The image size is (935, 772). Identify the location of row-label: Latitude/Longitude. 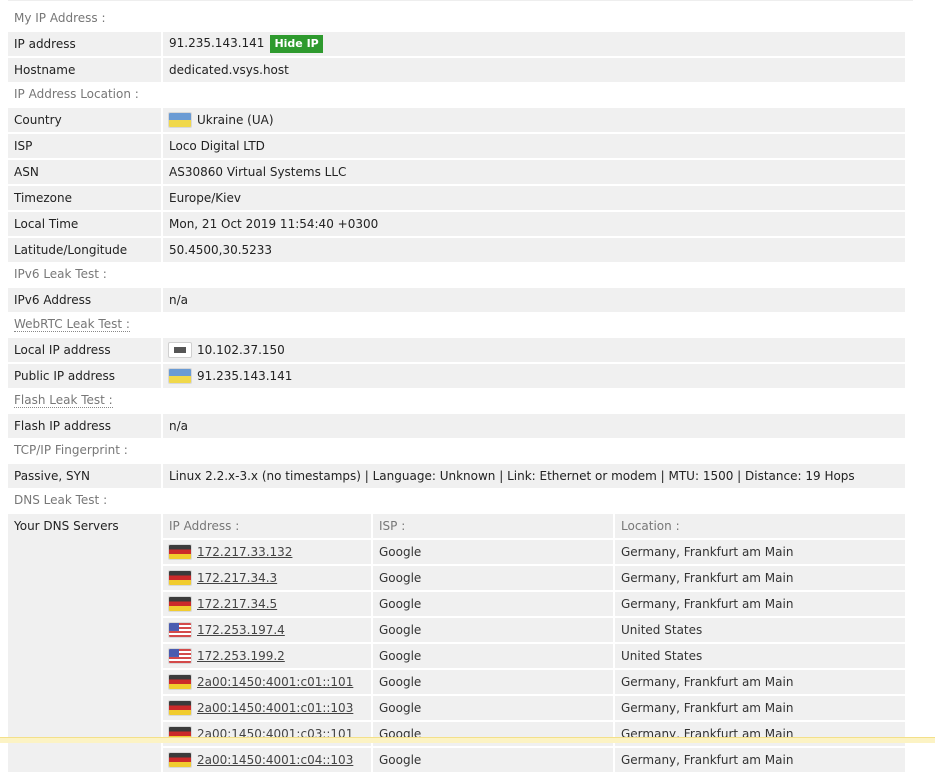
(85, 249).